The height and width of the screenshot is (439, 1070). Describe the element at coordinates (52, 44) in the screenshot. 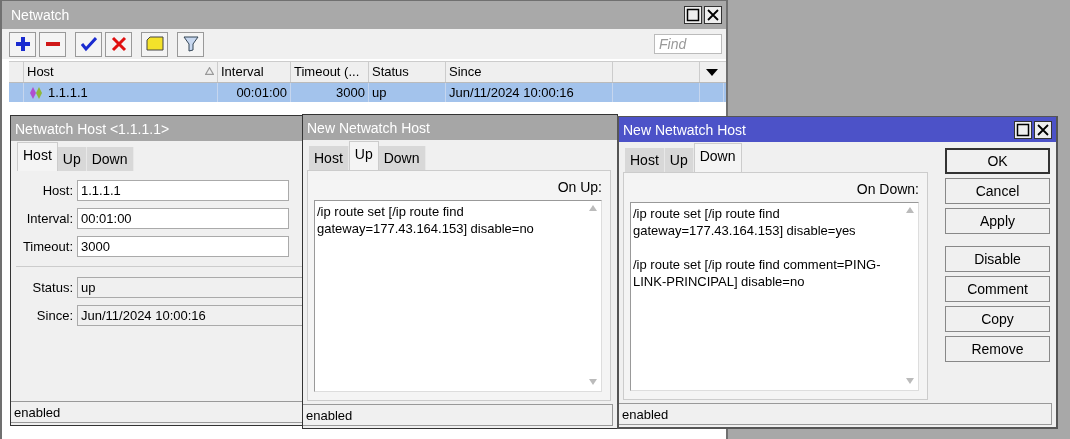

I see `remove-button` at that location.